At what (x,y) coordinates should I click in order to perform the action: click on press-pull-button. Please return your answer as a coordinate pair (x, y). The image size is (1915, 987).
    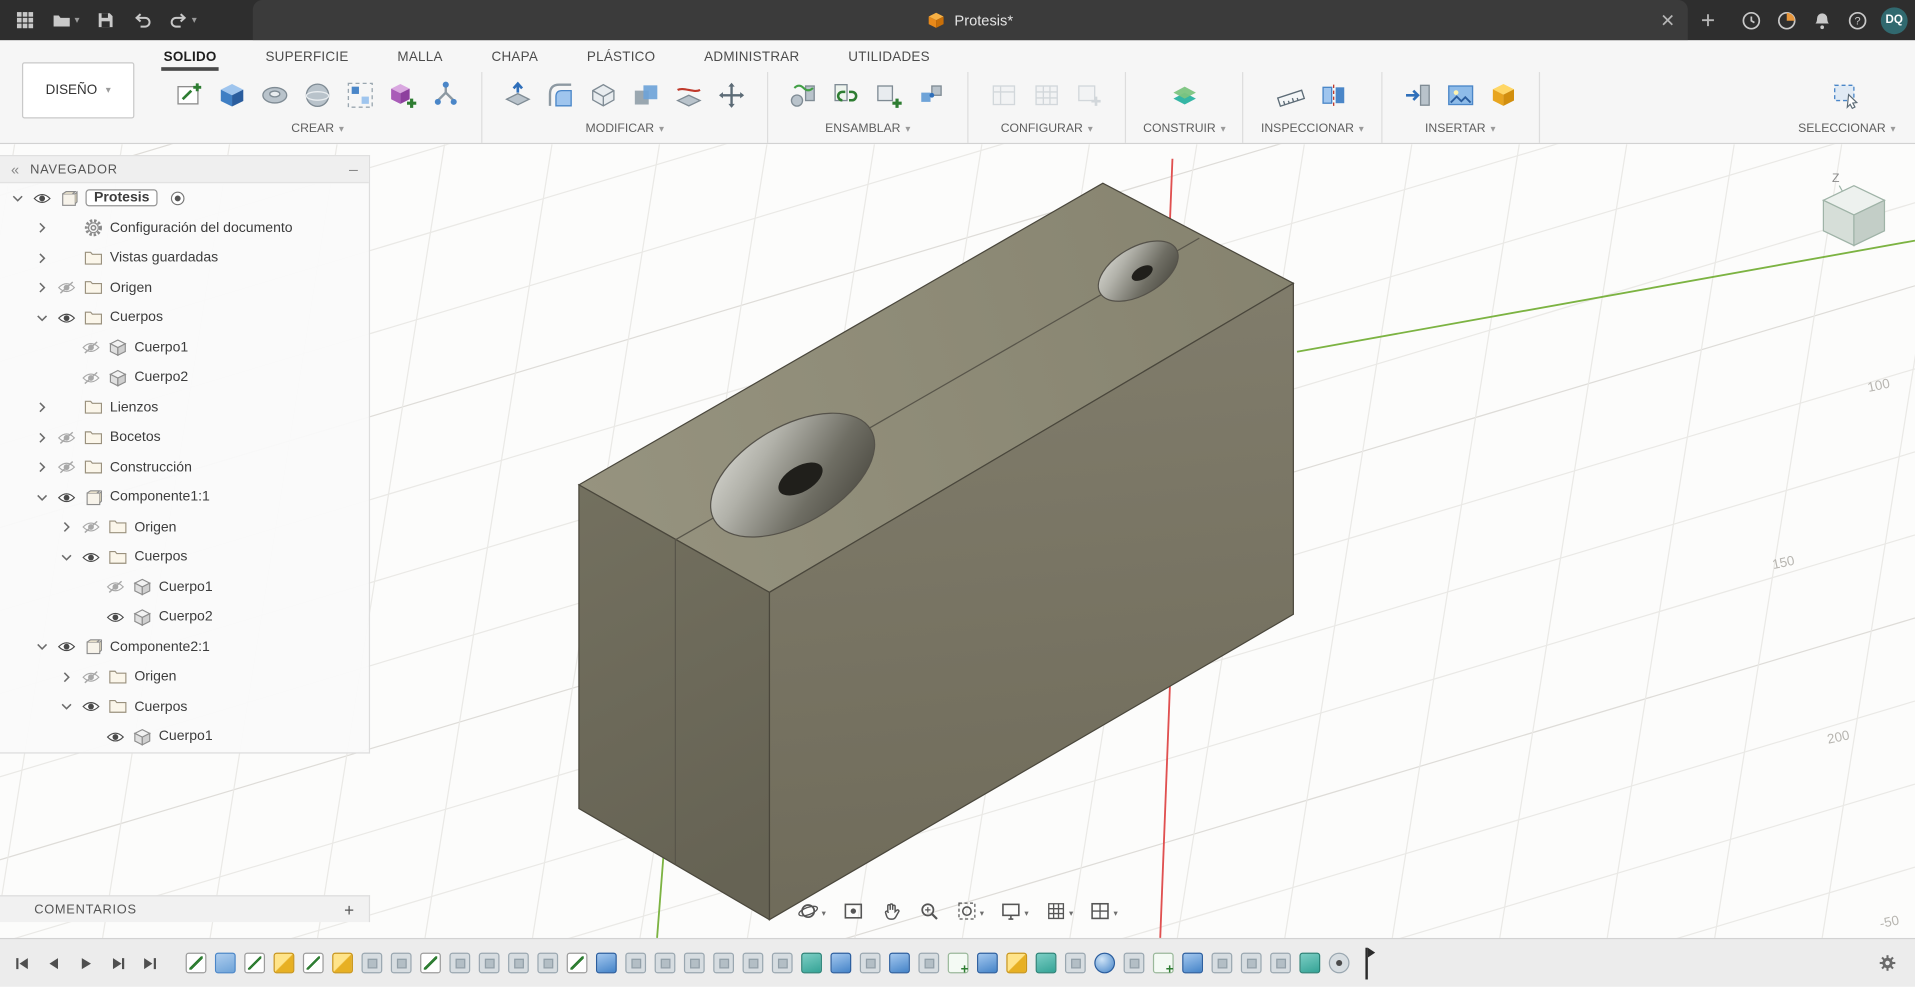
    Looking at the image, I should click on (518, 96).